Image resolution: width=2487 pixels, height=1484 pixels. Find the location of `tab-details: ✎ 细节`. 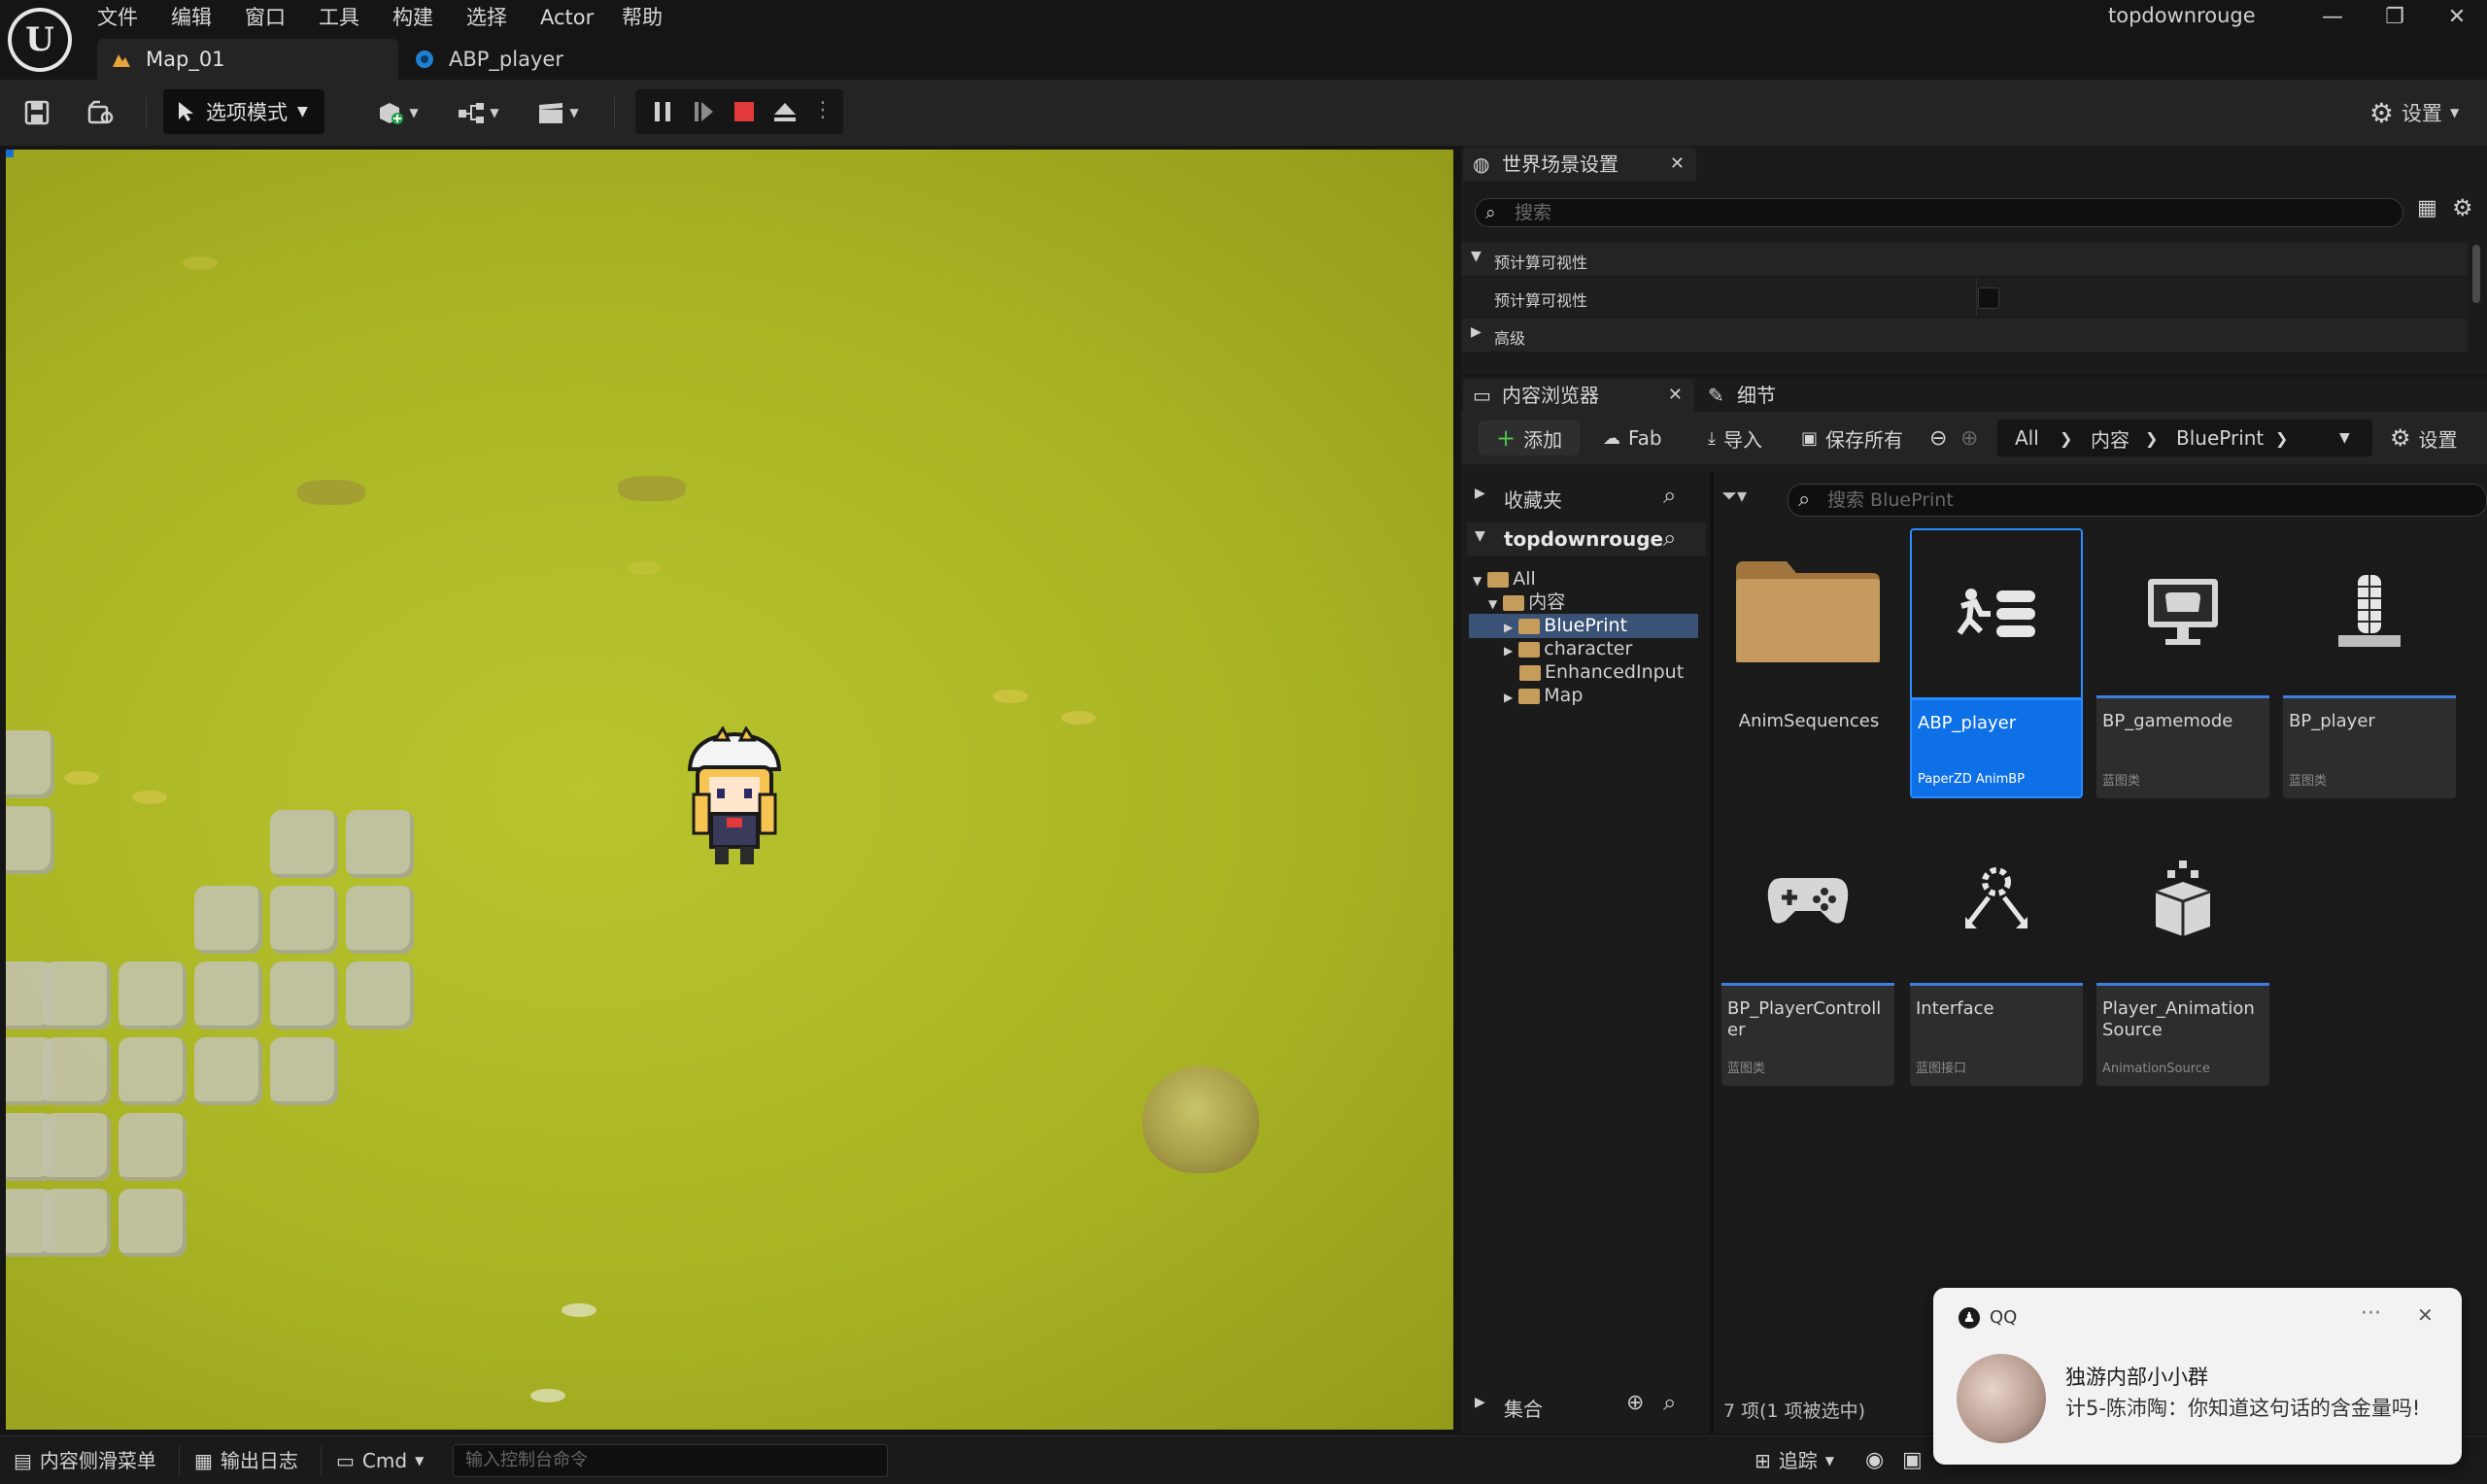

tab-details: ✎ 细节 is located at coordinates (1756, 395).